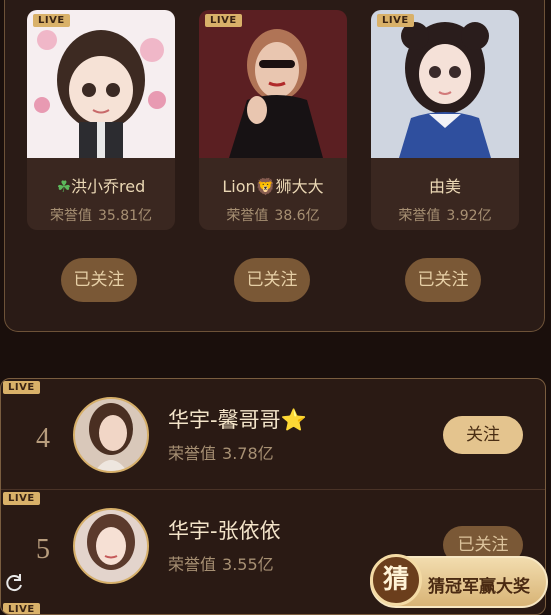  I want to click on refresh-icon, so click(14, 583).